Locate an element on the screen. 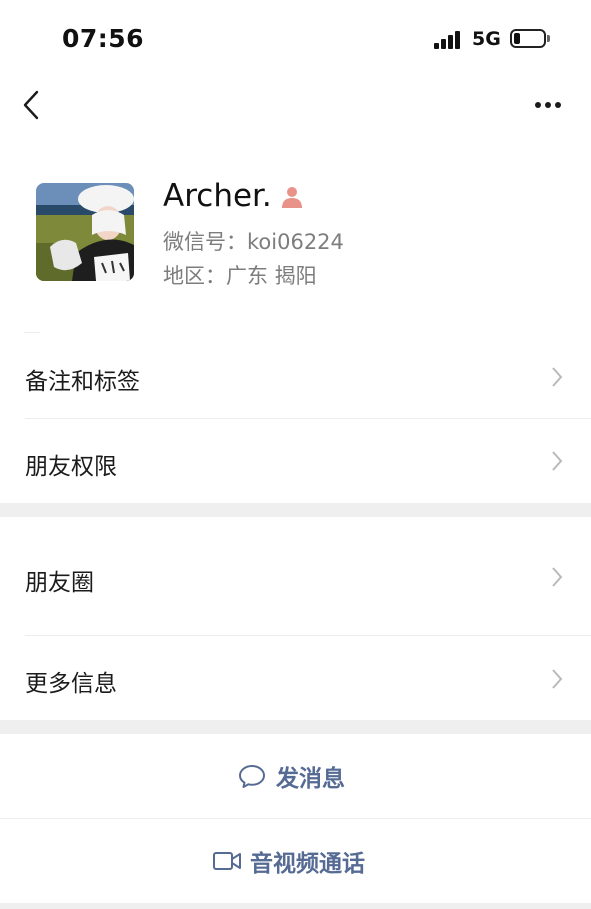  avatar-image is located at coordinates (85, 232).